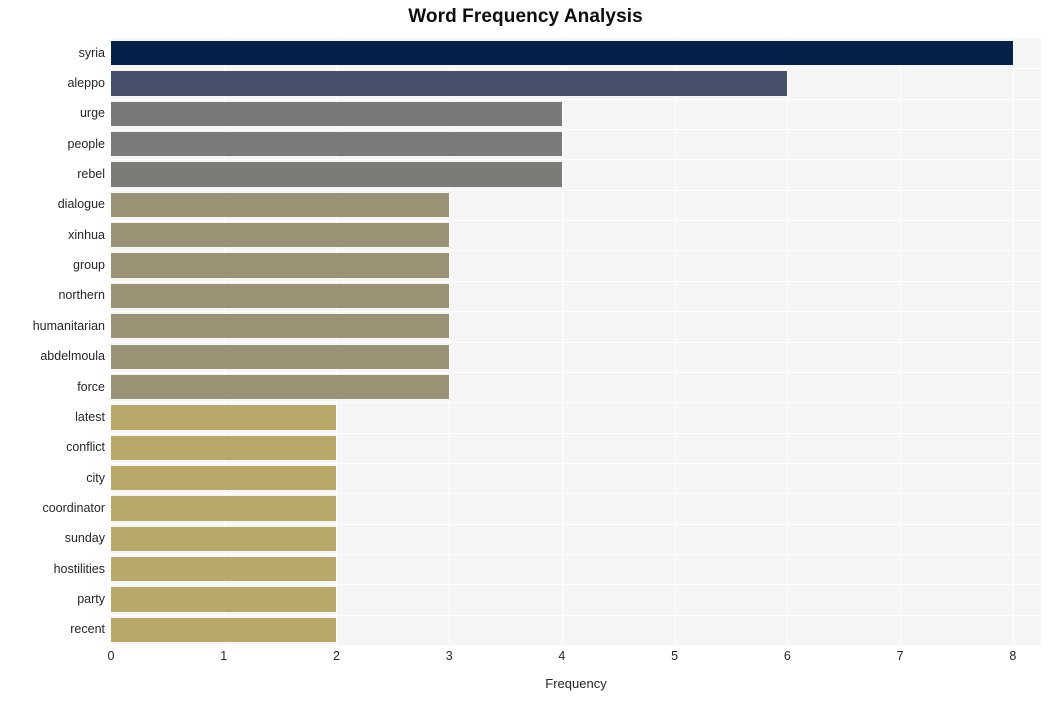  I want to click on y-axis-tick-label: latest, so click(90, 416).